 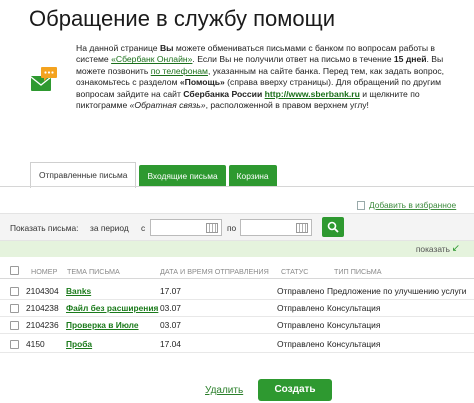 What do you see at coordinates (42, 325) in the screenshot?
I see `row-number: 2104236` at bounding box center [42, 325].